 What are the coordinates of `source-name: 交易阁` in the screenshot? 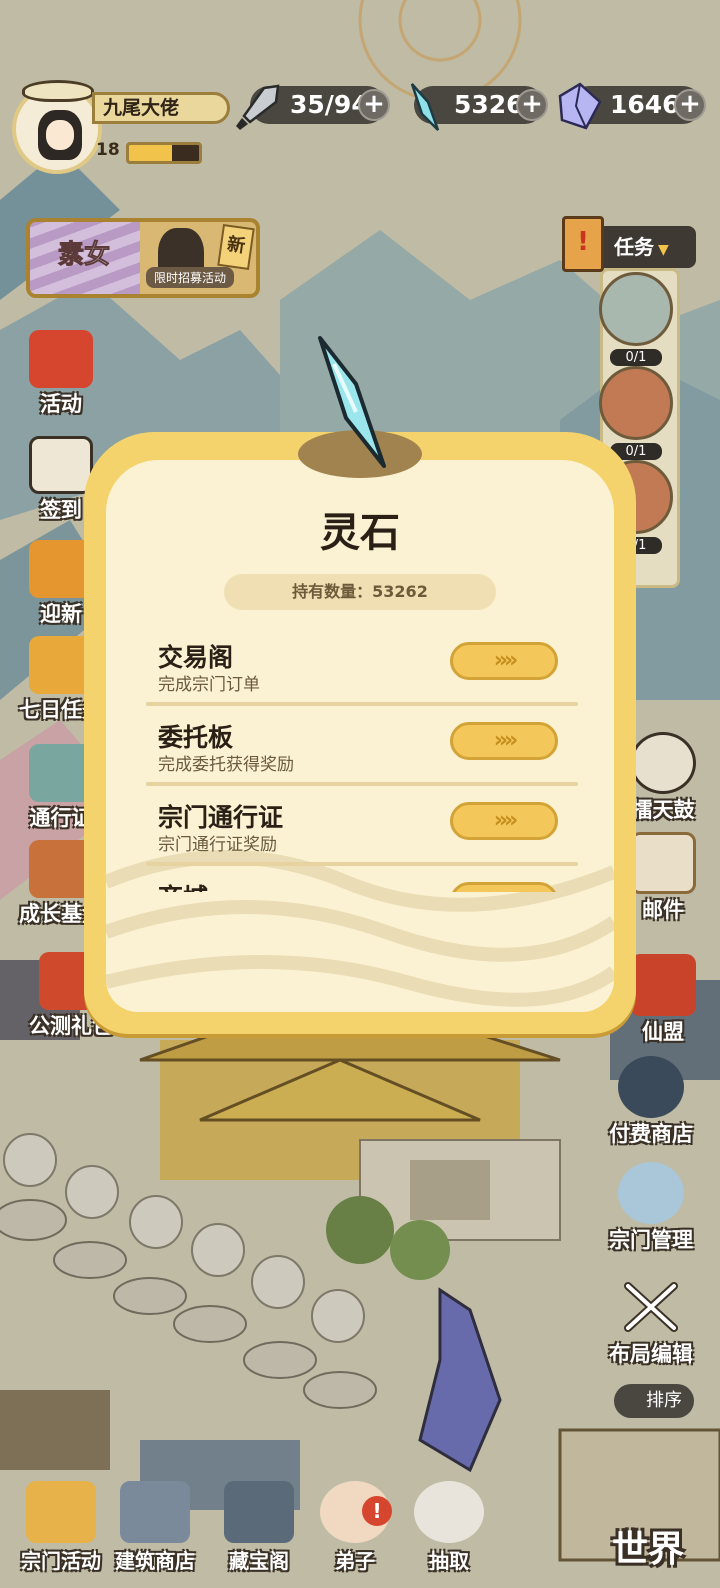 It's located at (196, 657).